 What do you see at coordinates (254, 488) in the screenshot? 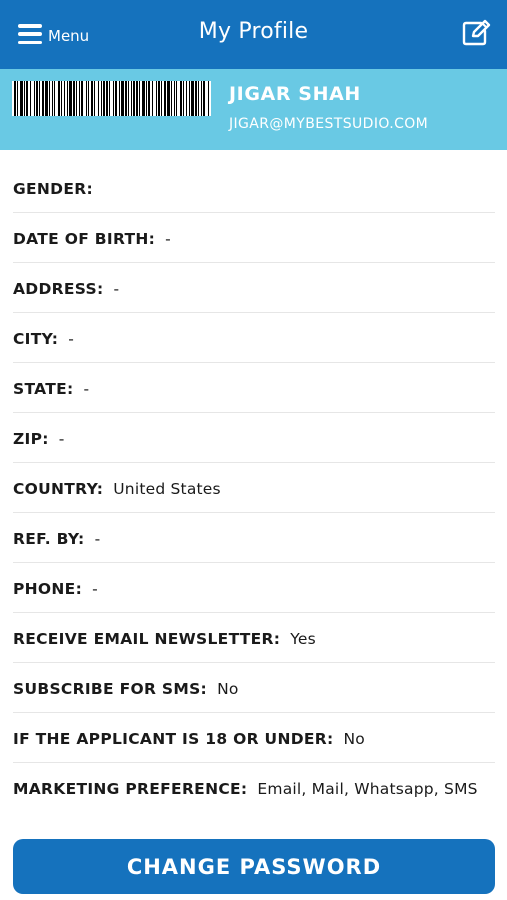
I see `field-row-country: COUNTRY: United States` at bounding box center [254, 488].